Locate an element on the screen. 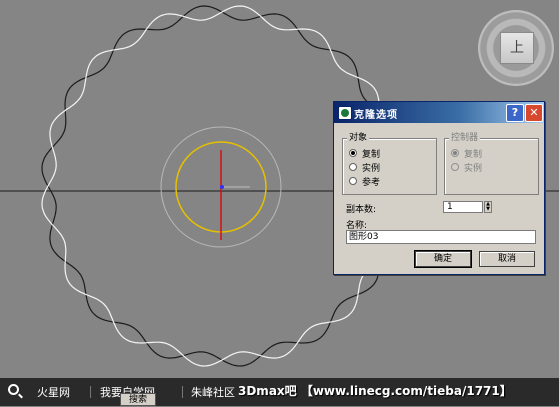  copies-label: 副本数: is located at coordinates (361, 210).